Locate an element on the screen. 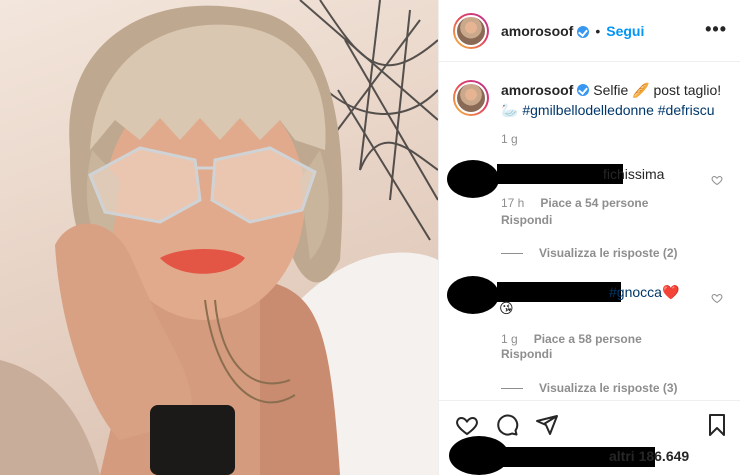 The image size is (740, 475). view-replies-label: Visualizza le risposte (2) is located at coordinates (608, 253).